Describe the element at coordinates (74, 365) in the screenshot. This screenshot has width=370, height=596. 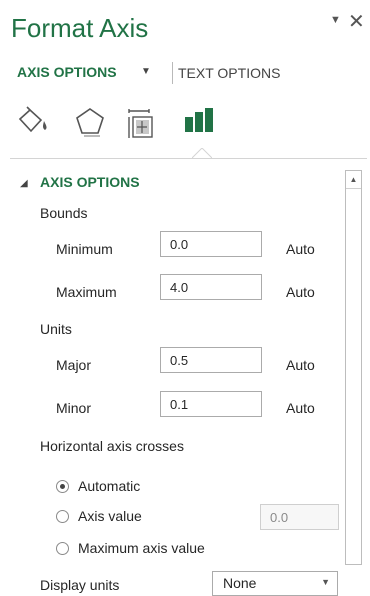
I see `major-label: Major` at that location.